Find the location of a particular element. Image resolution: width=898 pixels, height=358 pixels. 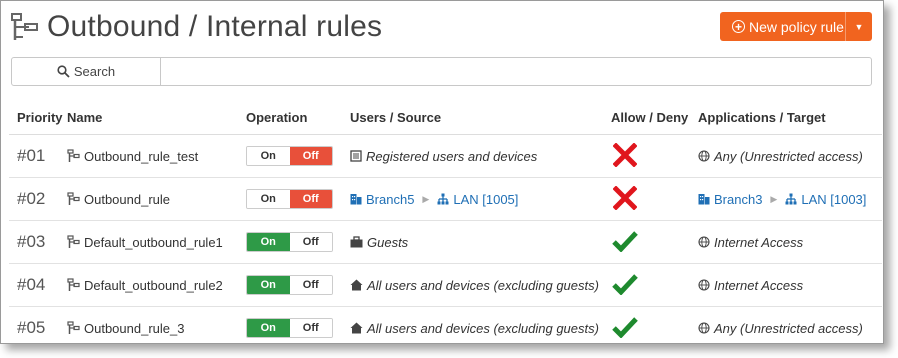

priority-cell: #04 is located at coordinates (38, 285).